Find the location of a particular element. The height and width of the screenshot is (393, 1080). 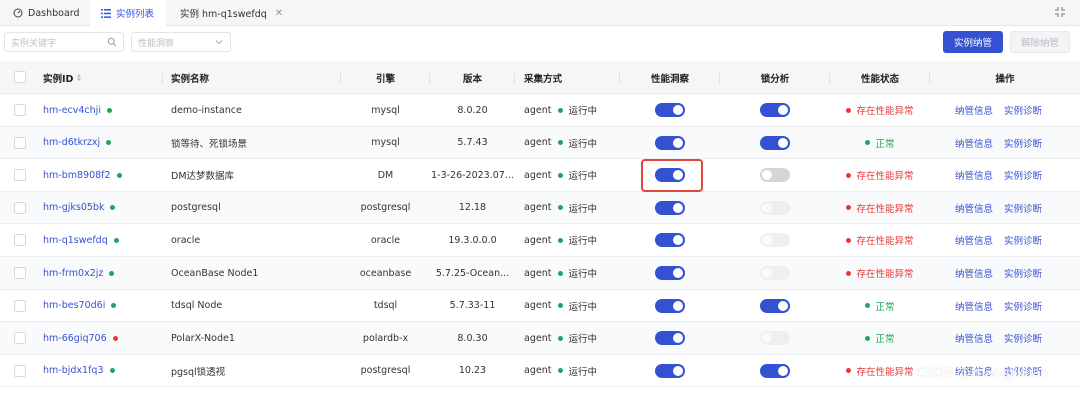

tab-label: Dashboard is located at coordinates (54, 13).